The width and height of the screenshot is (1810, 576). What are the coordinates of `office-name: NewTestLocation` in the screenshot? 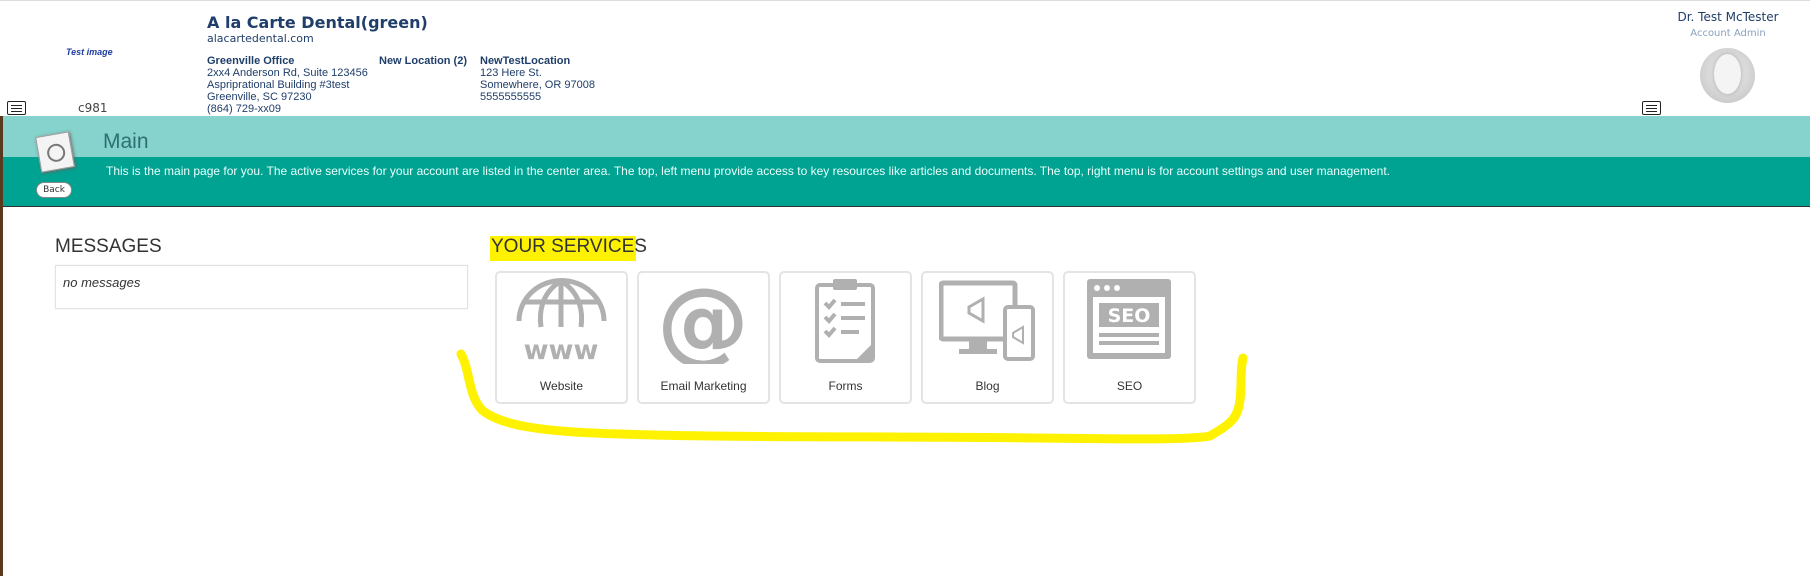 It's located at (525, 61).